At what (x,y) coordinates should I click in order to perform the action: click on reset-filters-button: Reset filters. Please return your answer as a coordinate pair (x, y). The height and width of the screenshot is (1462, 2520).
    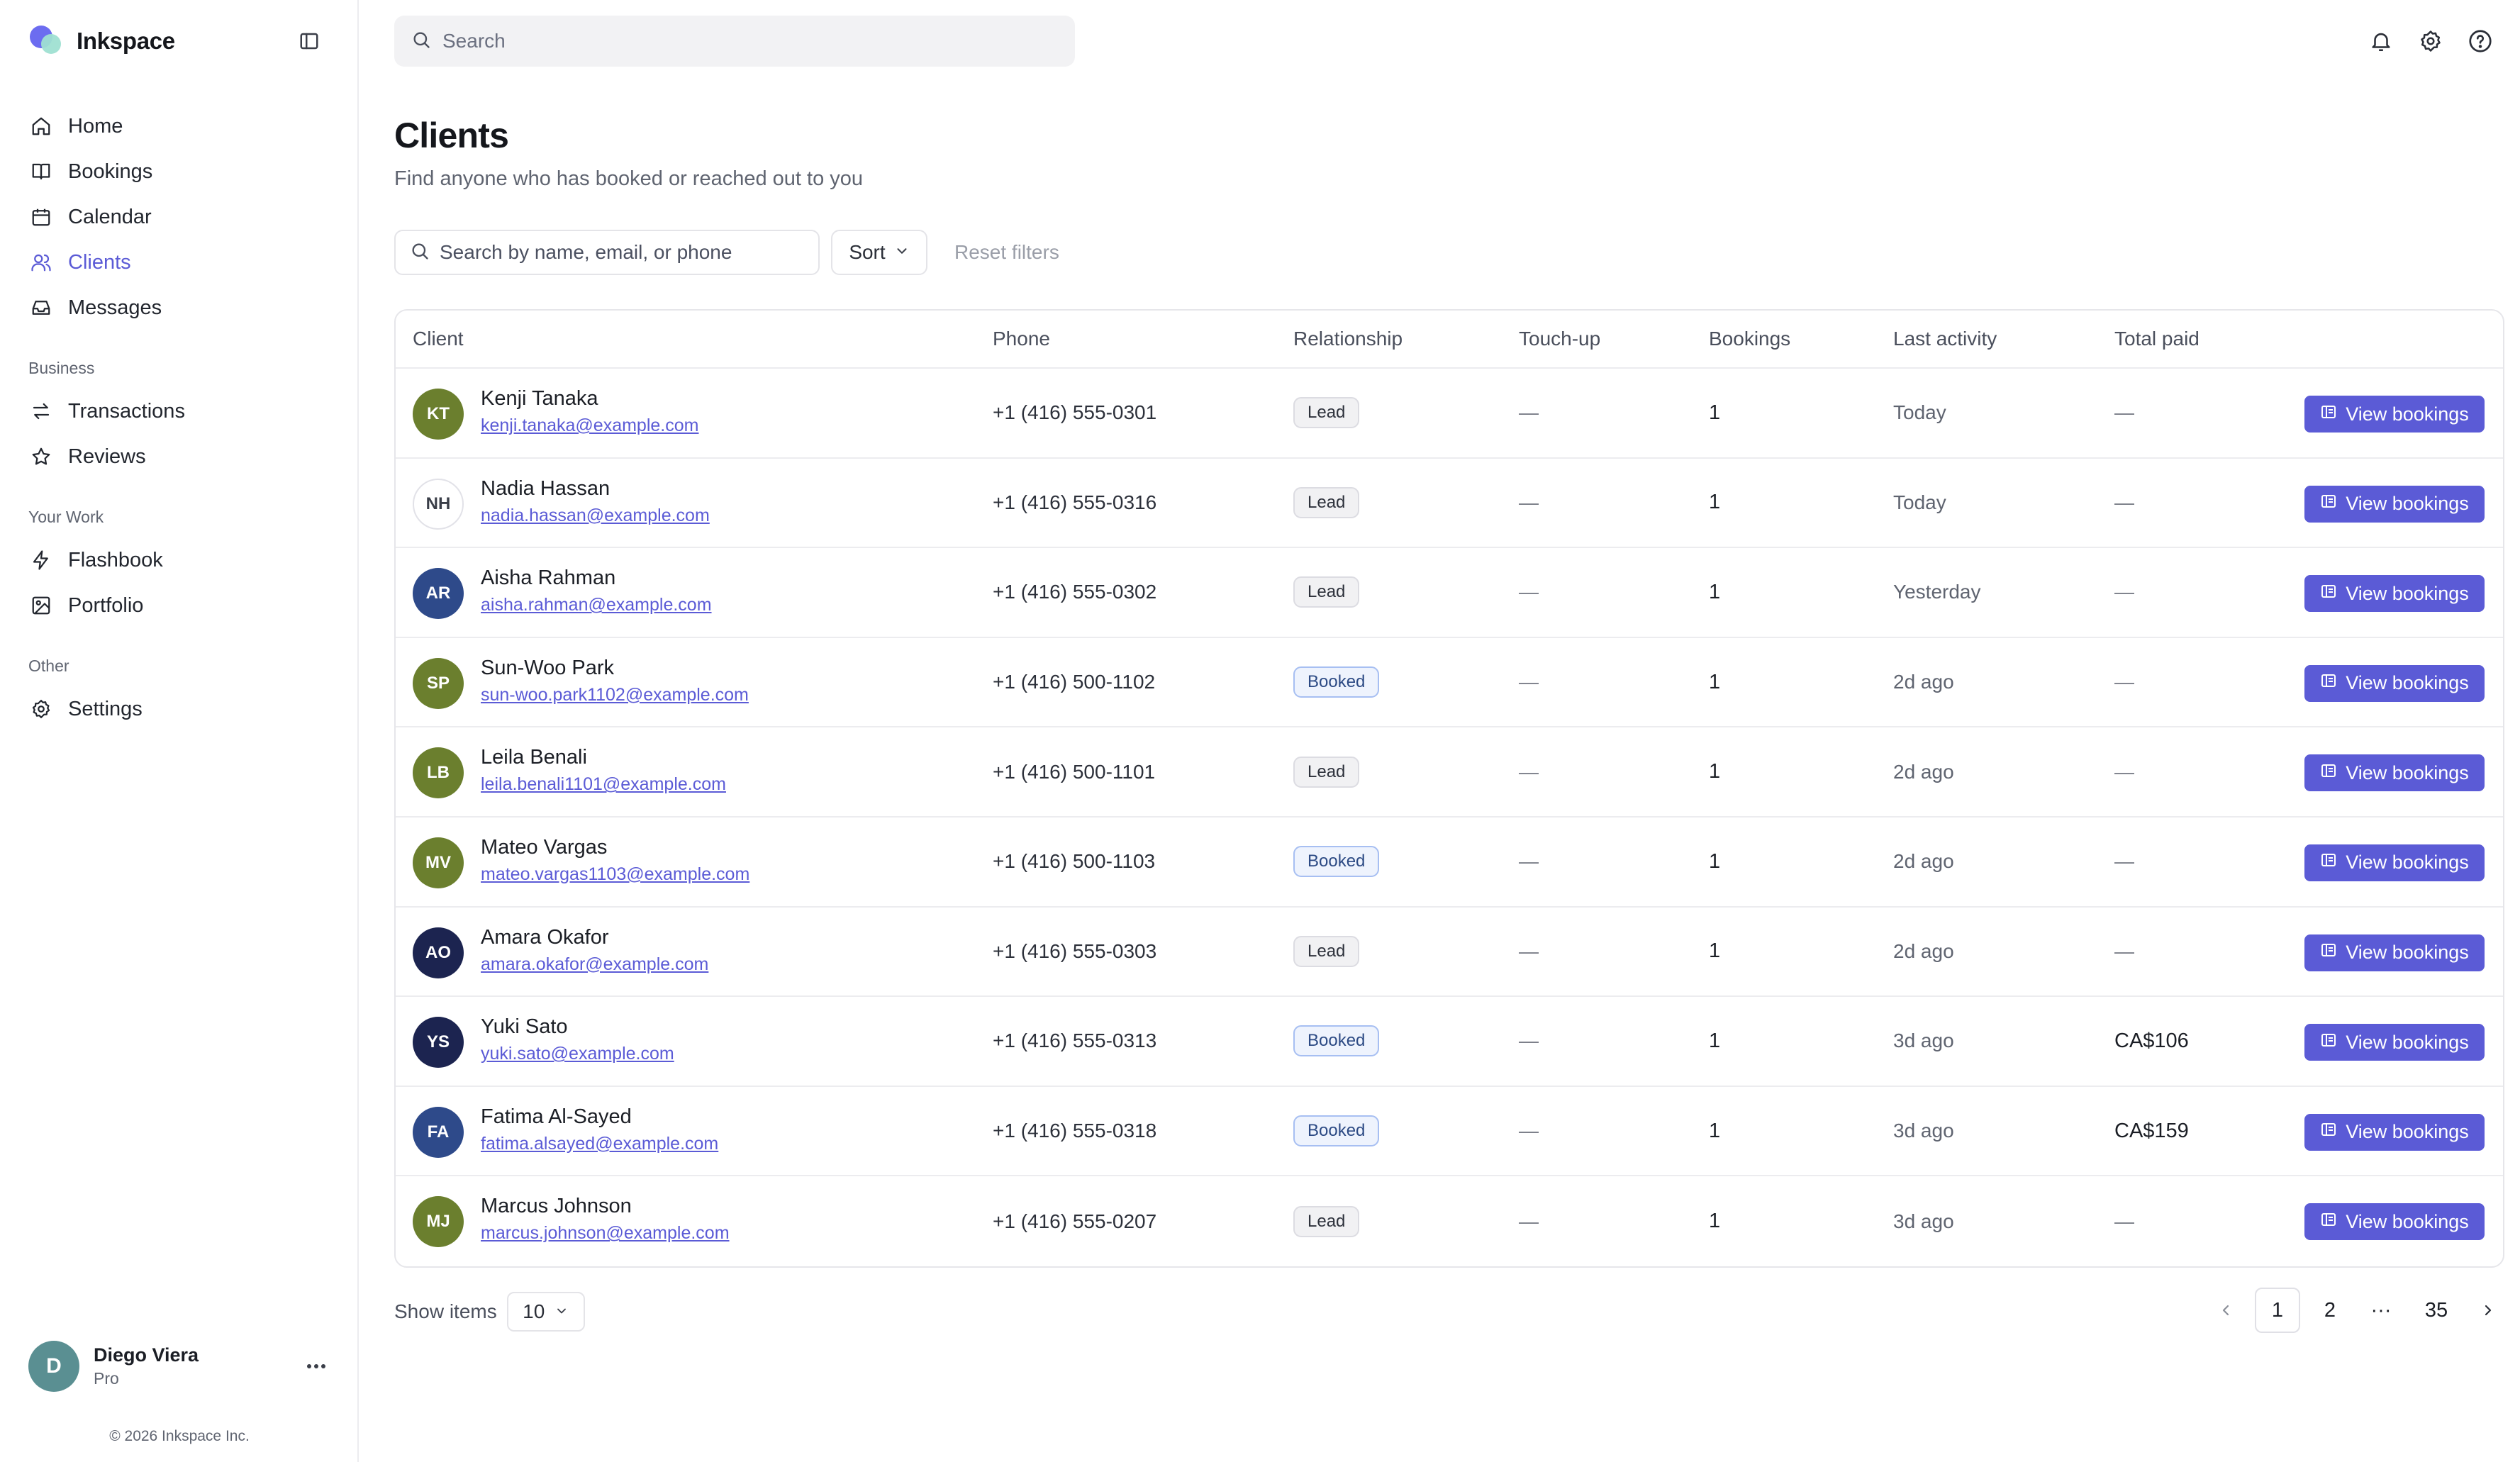
    Looking at the image, I should click on (1006, 253).